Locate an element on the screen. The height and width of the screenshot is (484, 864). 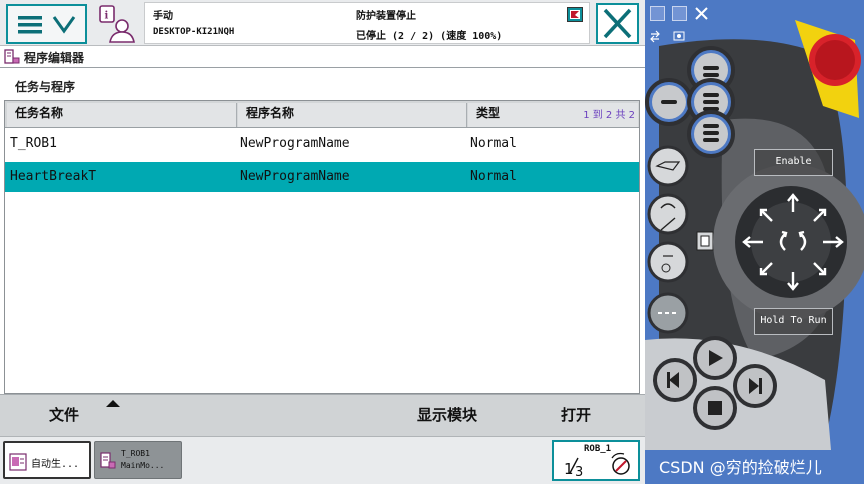
production-window-icon is located at coordinates (18, 462).